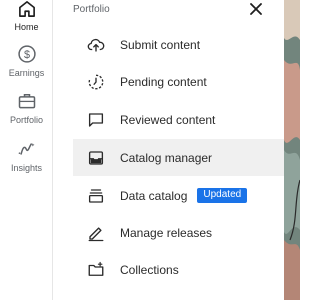  Describe the element at coordinates (26, 9) in the screenshot. I see `home-icon` at that location.